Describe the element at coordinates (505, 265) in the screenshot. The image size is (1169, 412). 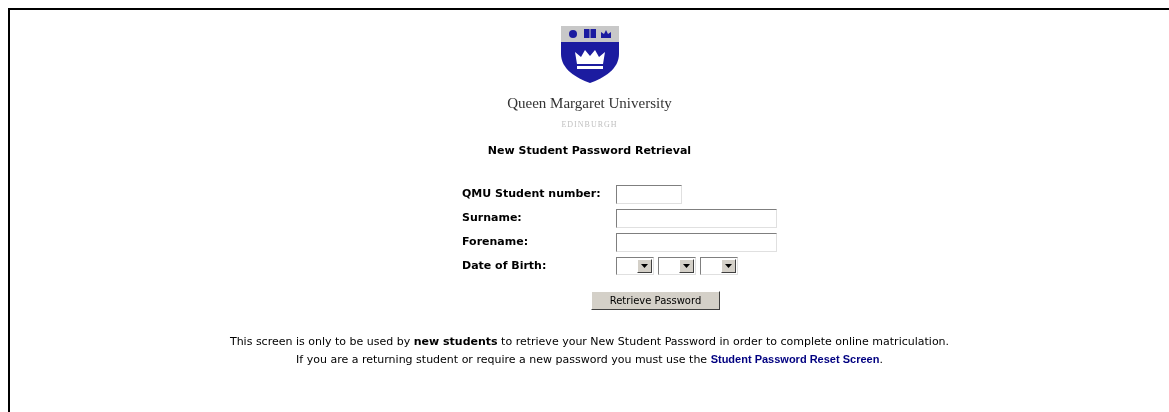
I see `field-label: Date of Birth:` at that location.